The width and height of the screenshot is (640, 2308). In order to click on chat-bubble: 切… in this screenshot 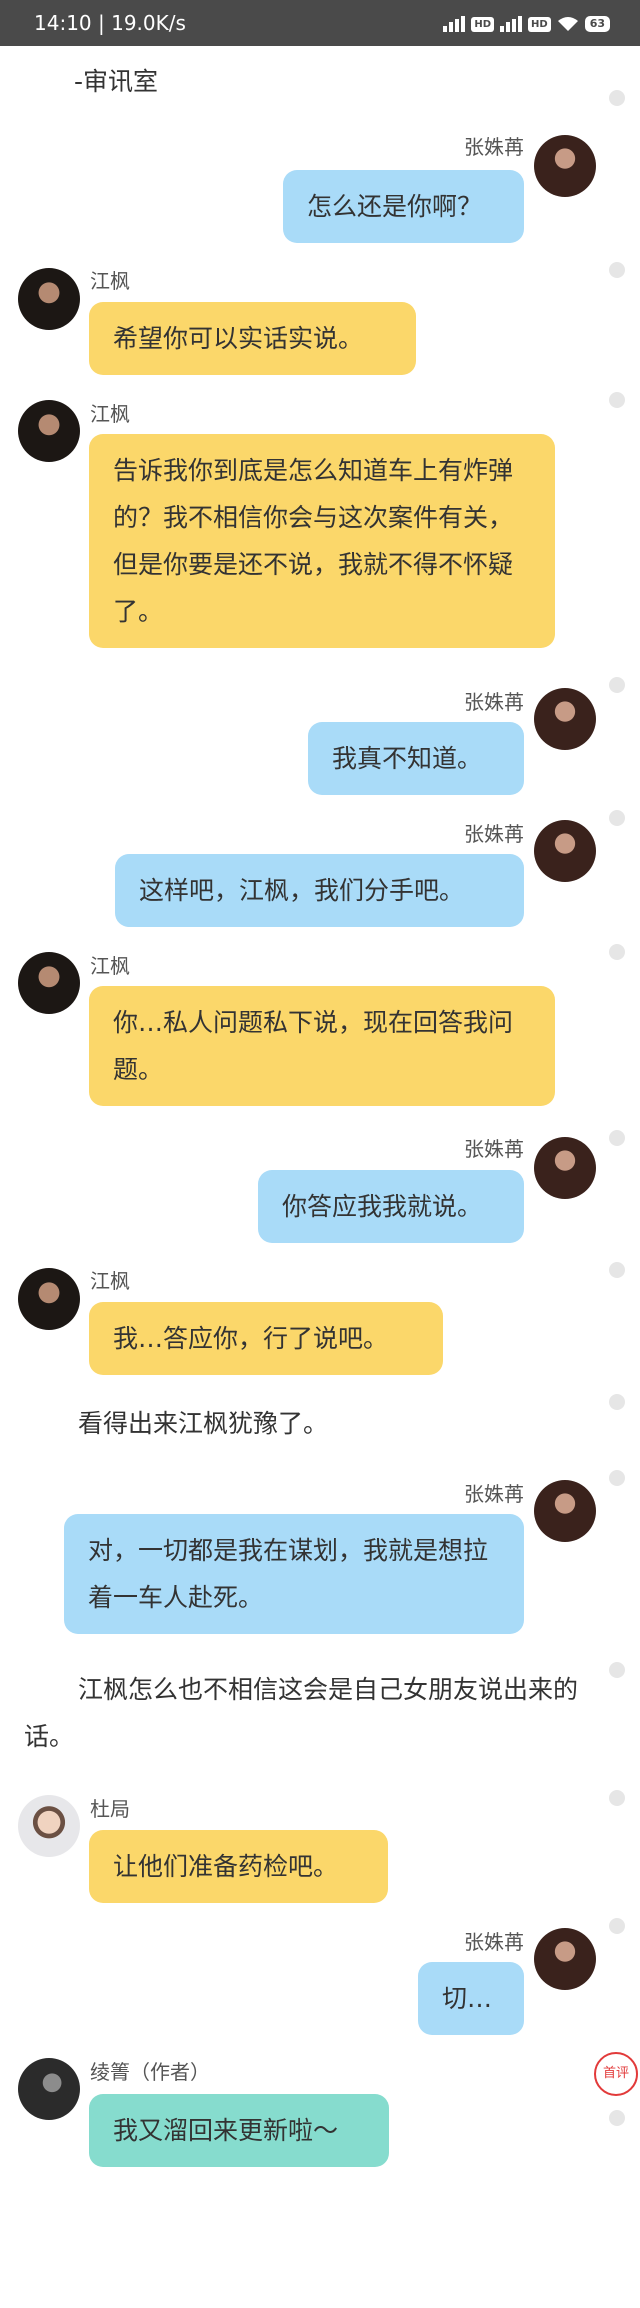, I will do `click(471, 1998)`.